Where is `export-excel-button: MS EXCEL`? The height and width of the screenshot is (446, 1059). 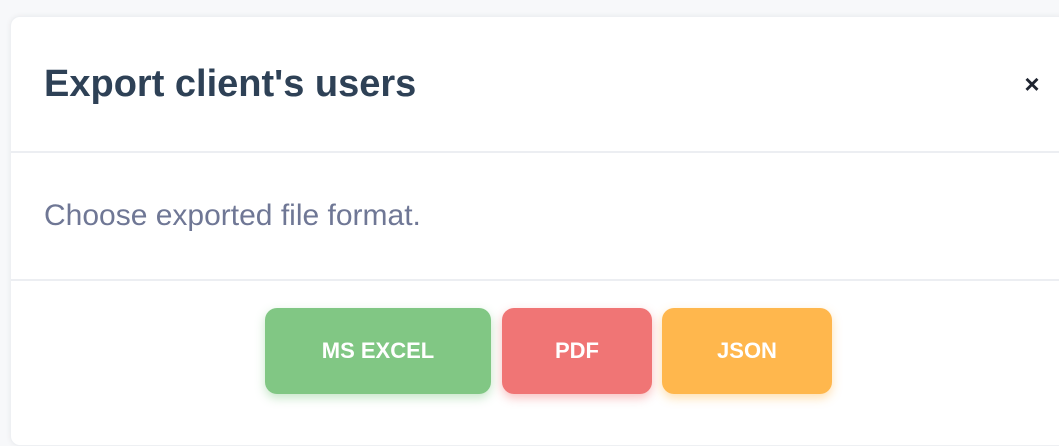
export-excel-button: MS EXCEL is located at coordinates (378, 351).